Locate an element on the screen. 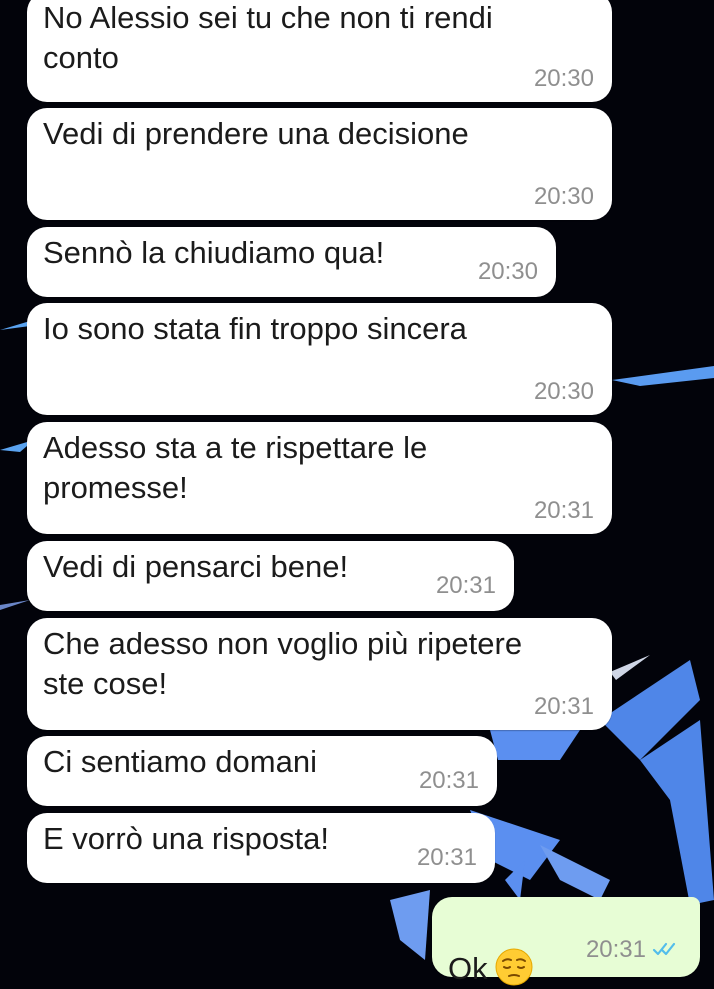 Image resolution: width=714 pixels, height=989 pixels. message-bubble: Vedi di prendere una decisione 20:30 is located at coordinates (319, 164).